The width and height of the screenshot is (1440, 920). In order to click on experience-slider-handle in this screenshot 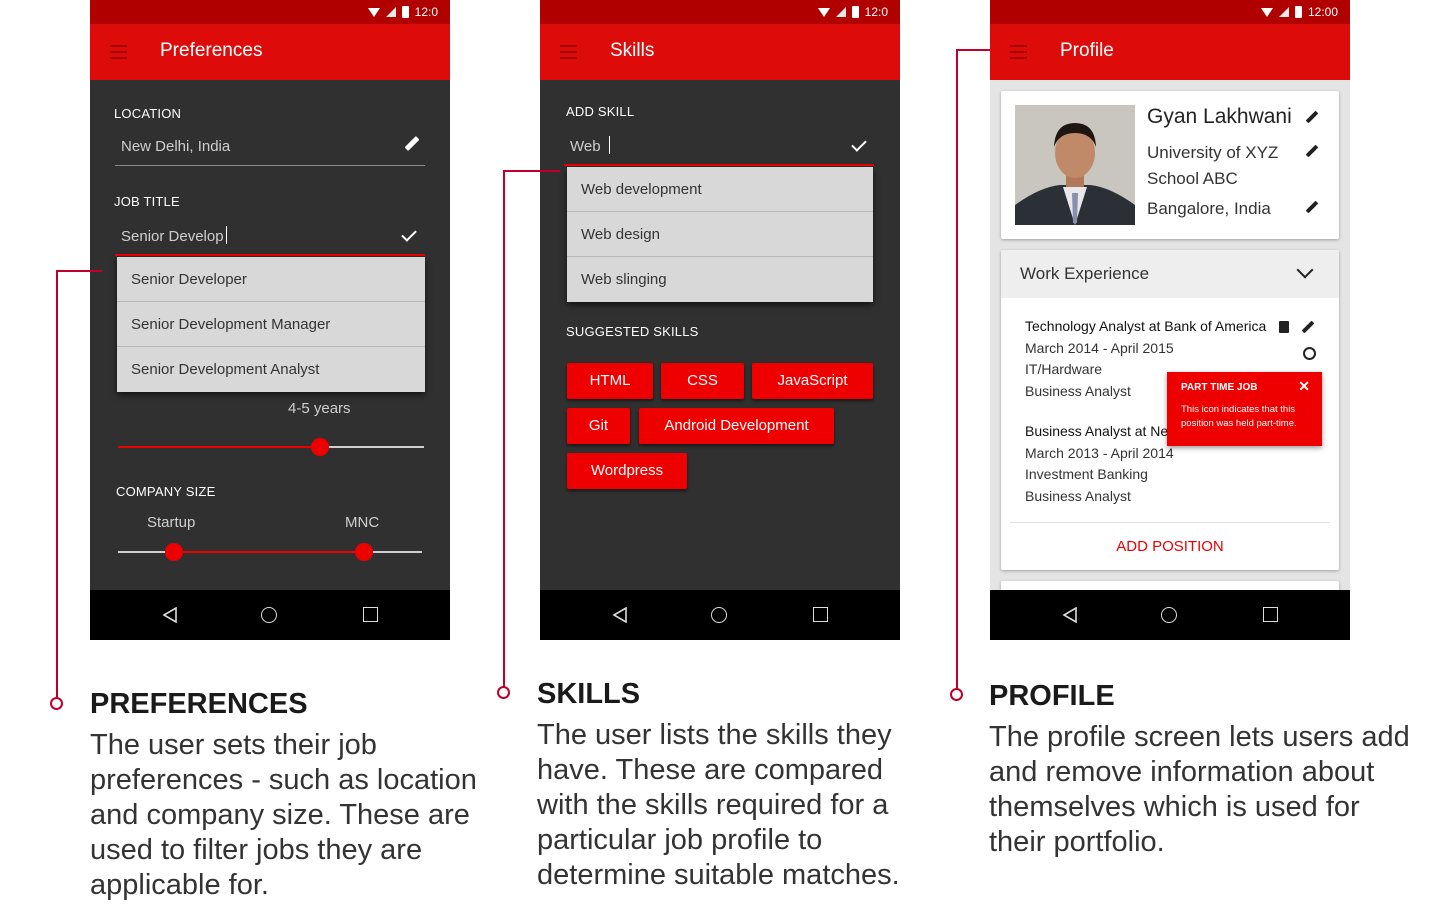, I will do `click(319, 447)`.